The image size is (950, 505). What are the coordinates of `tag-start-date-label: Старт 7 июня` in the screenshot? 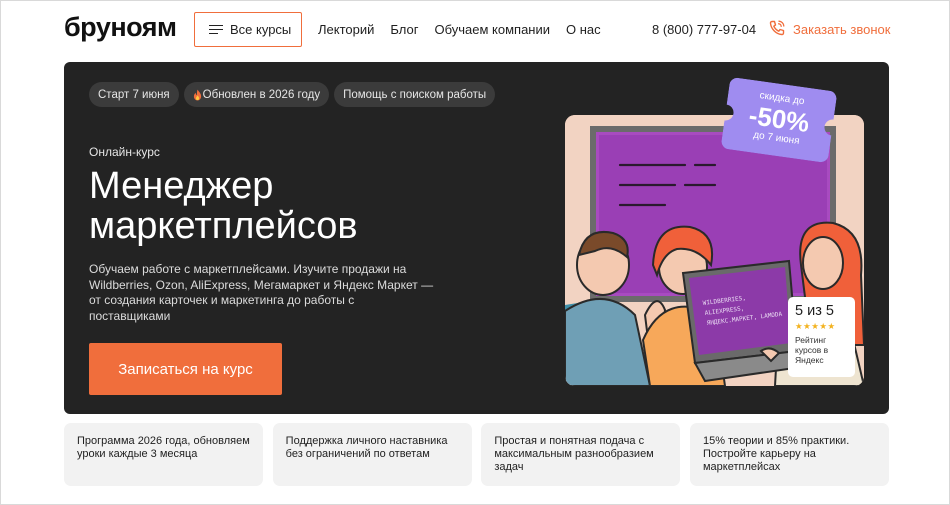 It's located at (134, 94).